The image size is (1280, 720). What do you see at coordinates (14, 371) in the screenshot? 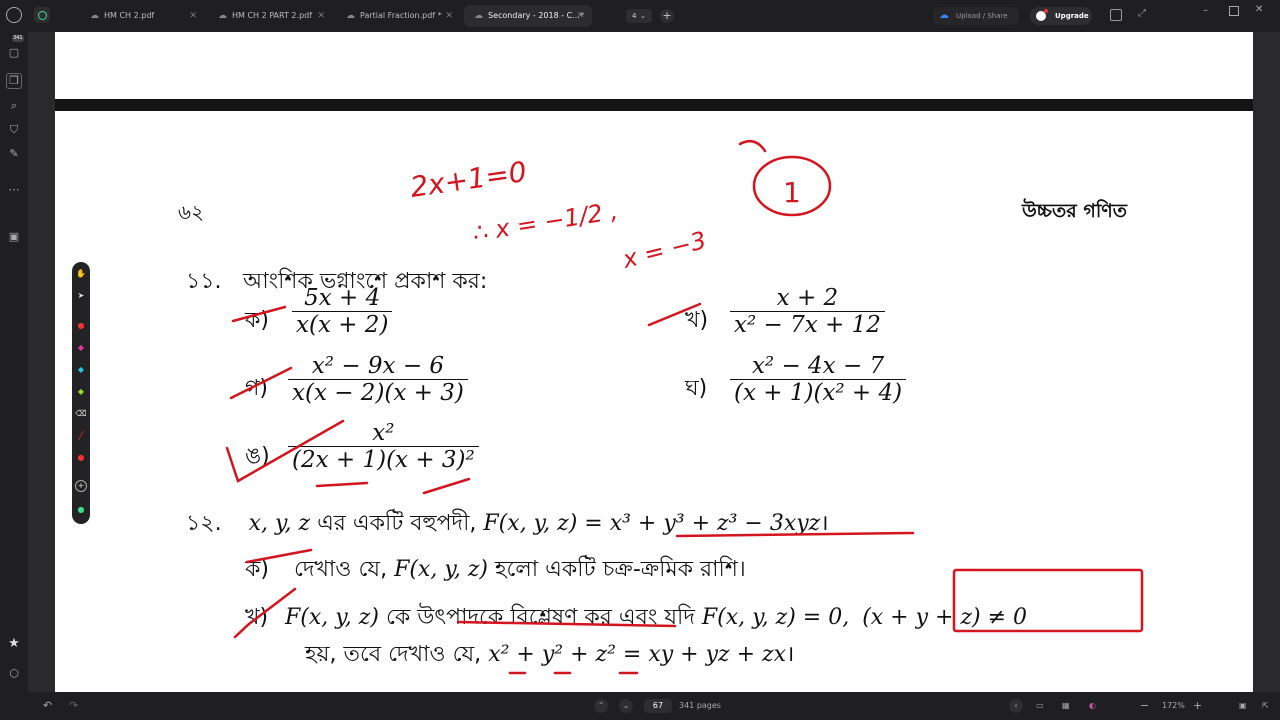
I see `left-sidebar: ▢ 341 ❐ ⌕ ⛉ ✎ ⋯ ▣ ★ ⬡ ⚙` at bounding box center [14, 371].